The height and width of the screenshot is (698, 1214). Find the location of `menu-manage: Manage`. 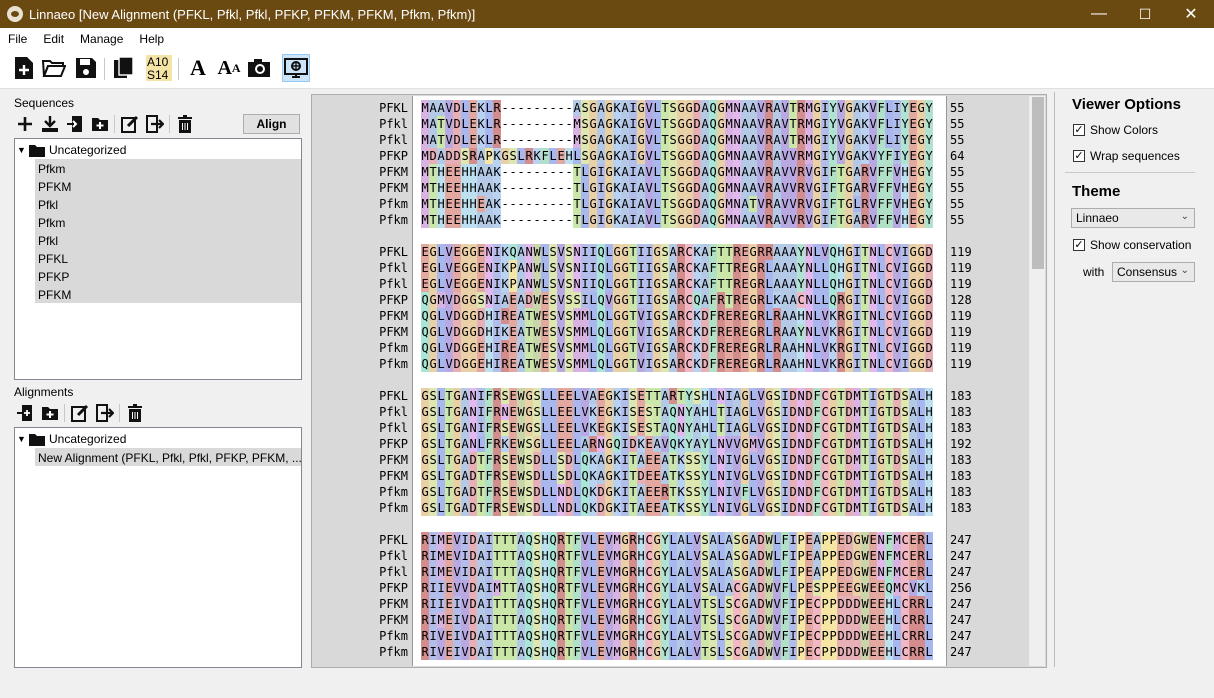

menu-manage: Manage is located at coordinates (101, 39).